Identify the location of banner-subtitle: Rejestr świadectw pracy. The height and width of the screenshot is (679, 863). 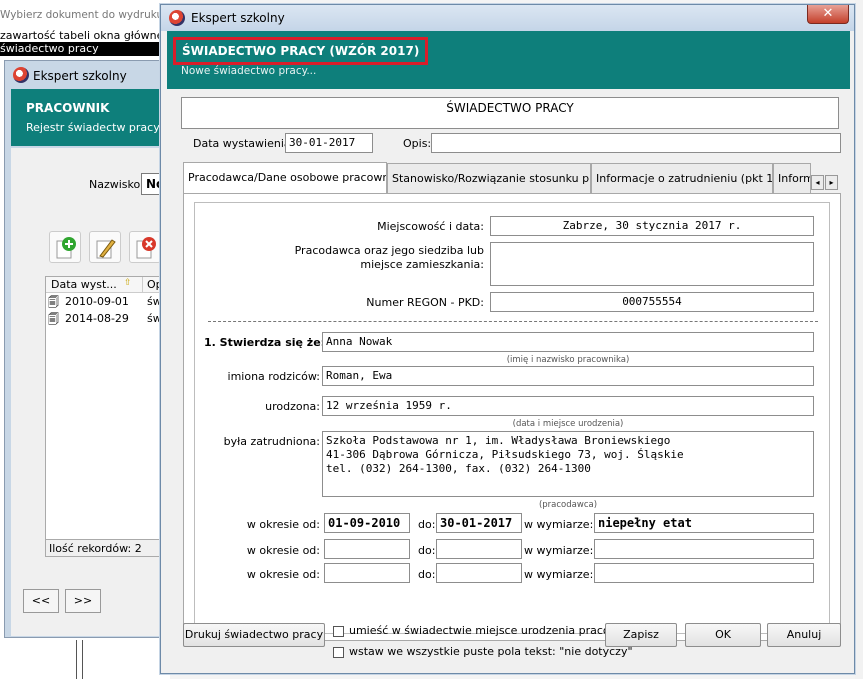
(93, 127).